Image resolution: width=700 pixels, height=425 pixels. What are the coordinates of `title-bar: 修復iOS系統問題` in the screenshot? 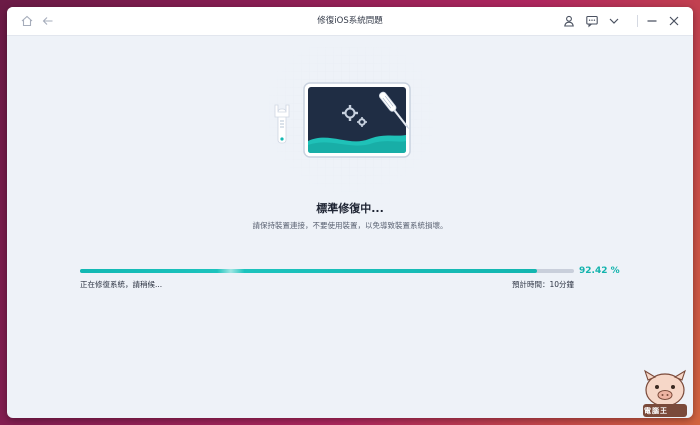 It's located at (350, 21).